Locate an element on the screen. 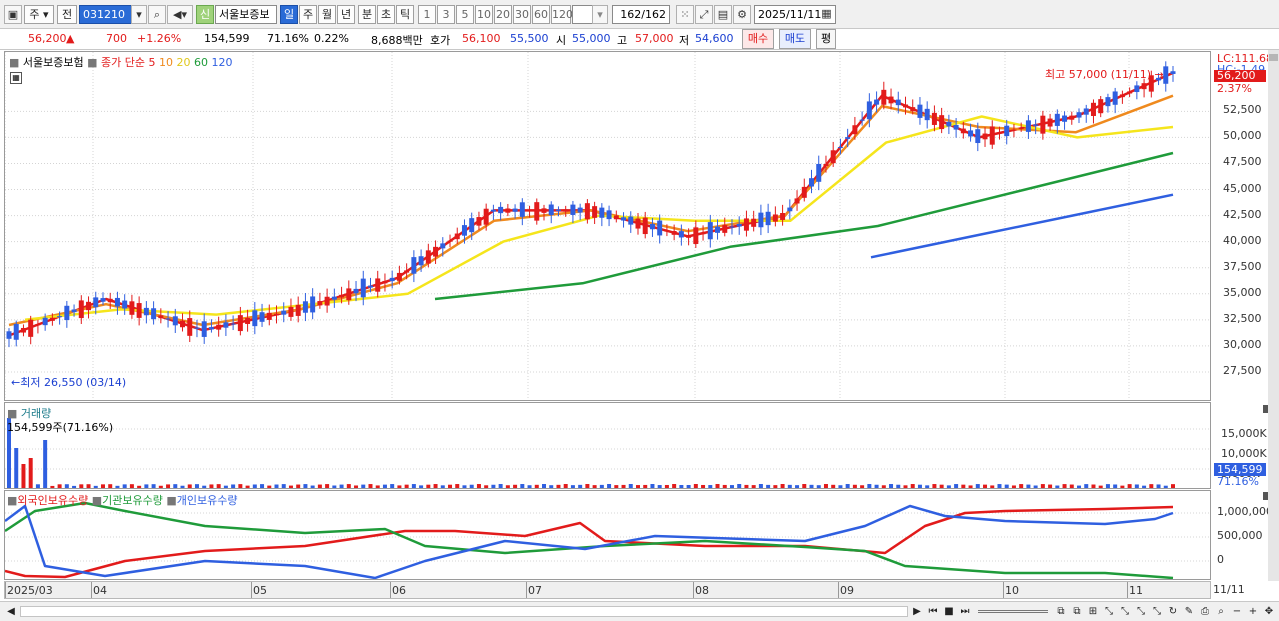  low-note: ←최저 26,550 (03/14) is located at coordinates (69, 382).